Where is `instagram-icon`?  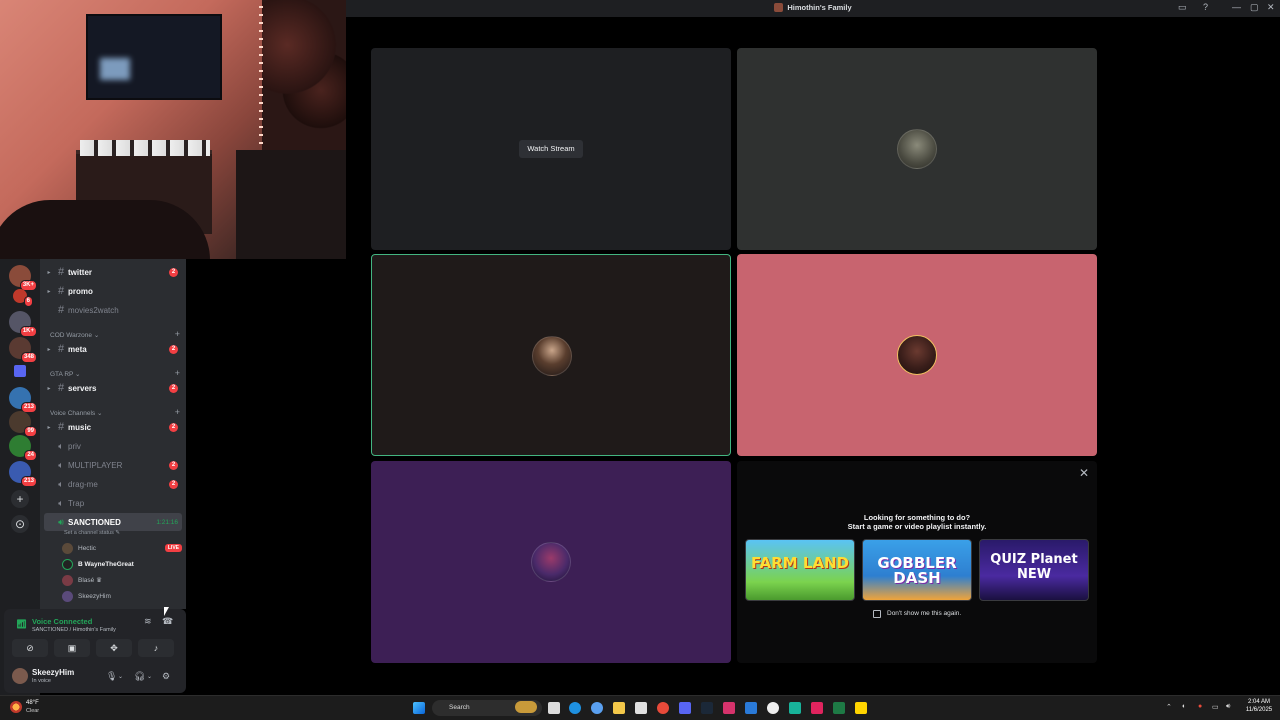 instagram-icon is located at coordinates (729, 708).